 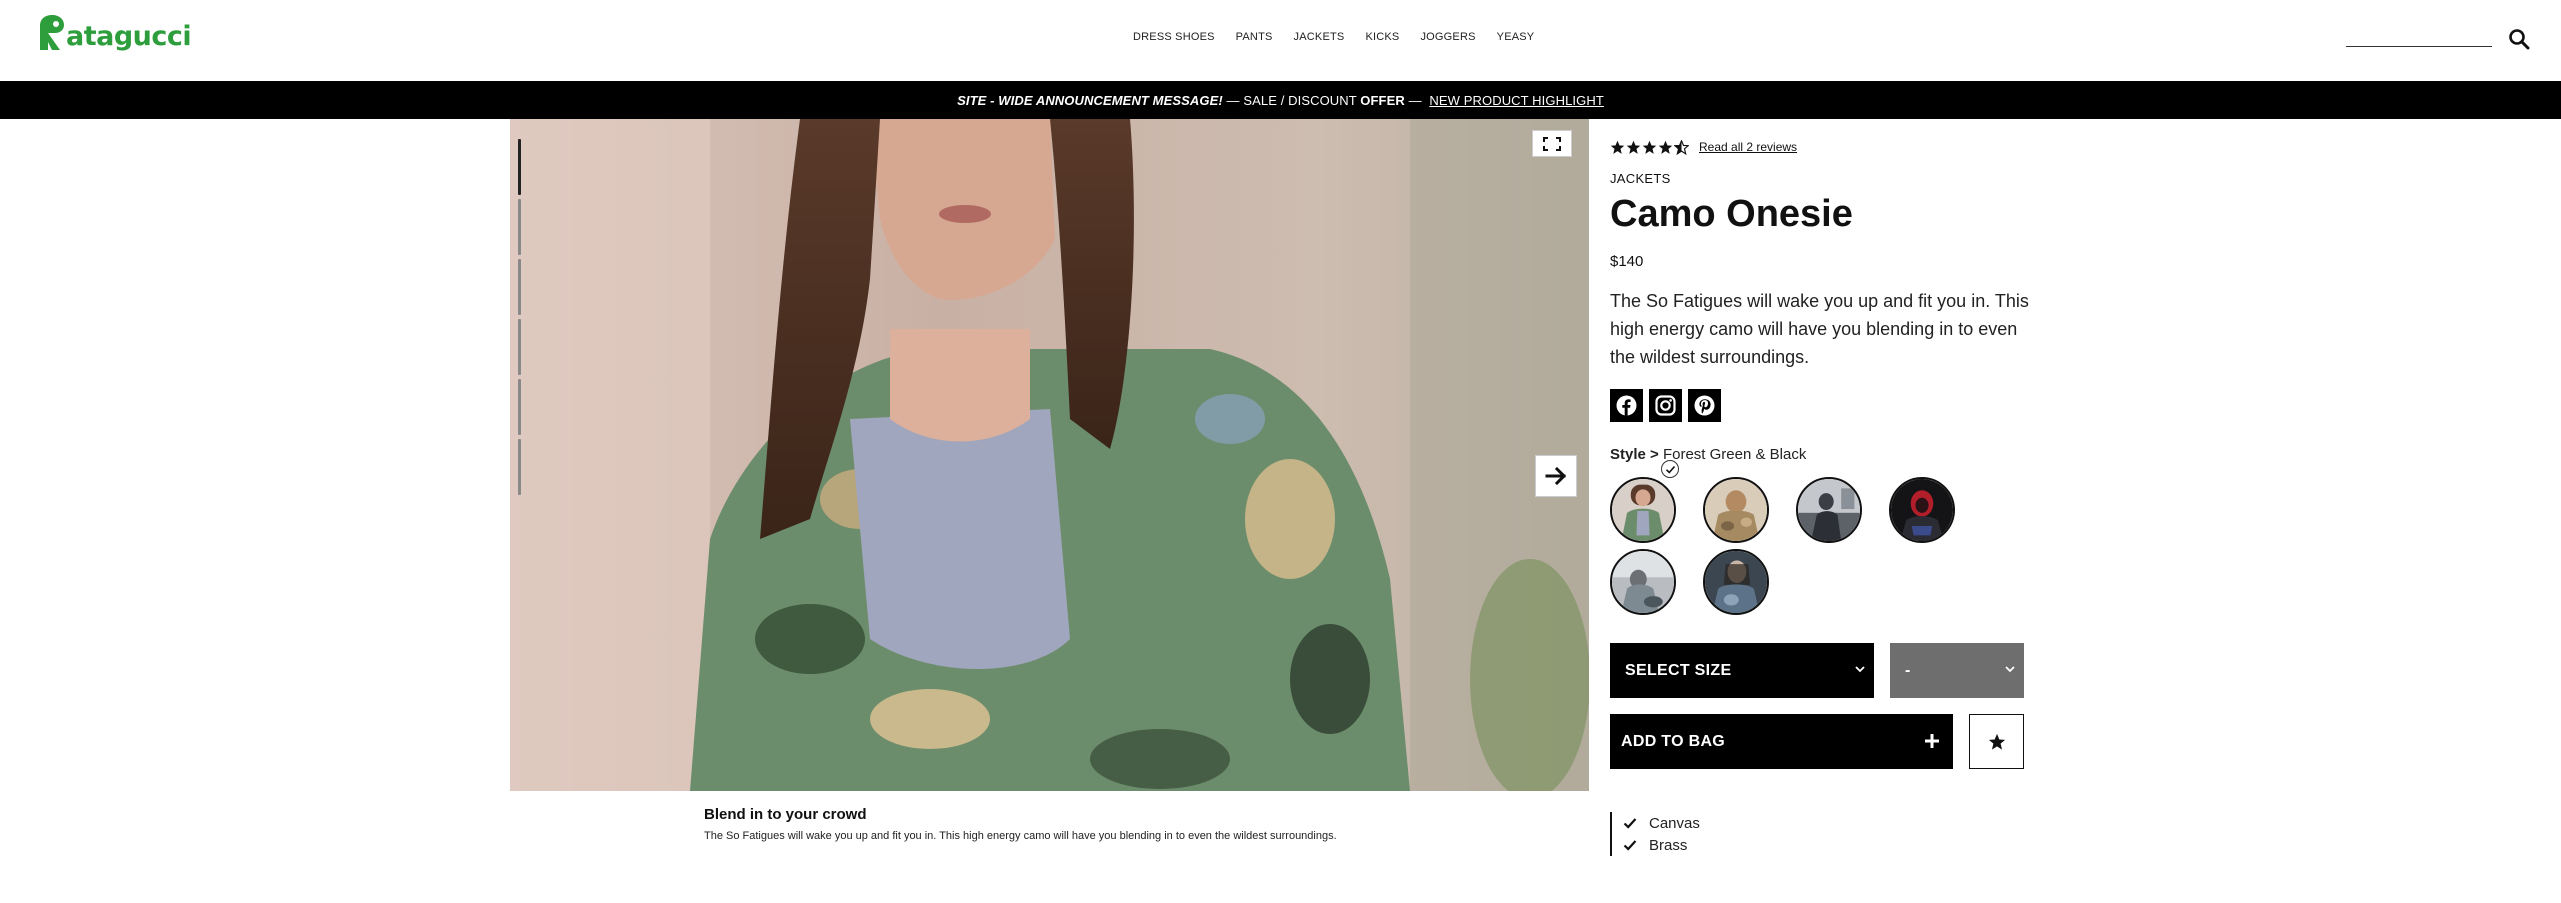 What do you see at coordinates (52, 32) in the screenshot?
I see `logo-mark-icon` at bounding box center [52, 32].